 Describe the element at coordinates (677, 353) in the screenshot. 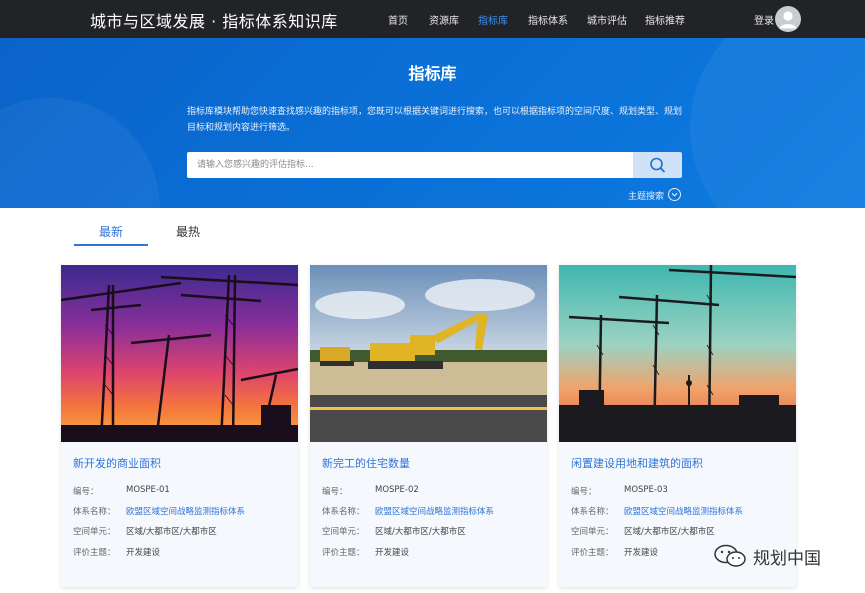

I see `card-image-city-cranes` at that location.